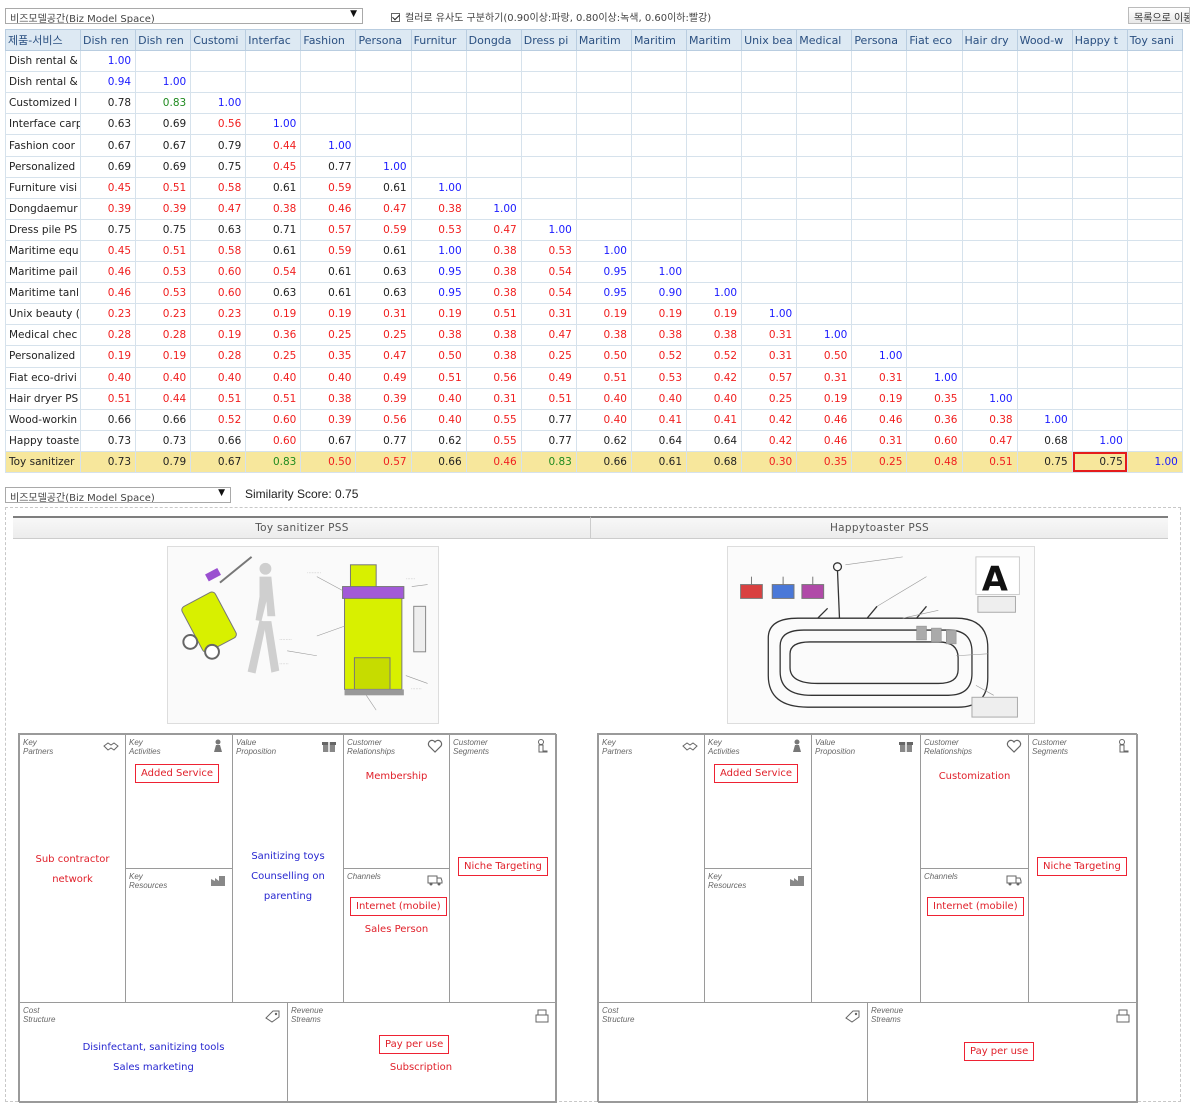  What do you see at coordinates (43, 314) in the screenshot?
I see `matrix-row-header: Unix beauty (` at bounding box center [43, 314].